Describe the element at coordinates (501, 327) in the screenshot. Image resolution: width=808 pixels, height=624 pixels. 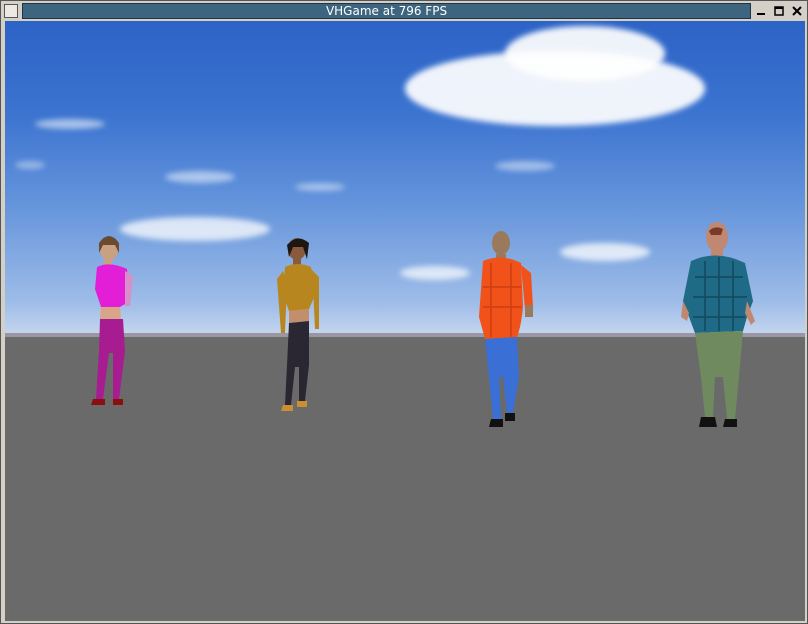
I see `character-man-orange-plaid` at that location.